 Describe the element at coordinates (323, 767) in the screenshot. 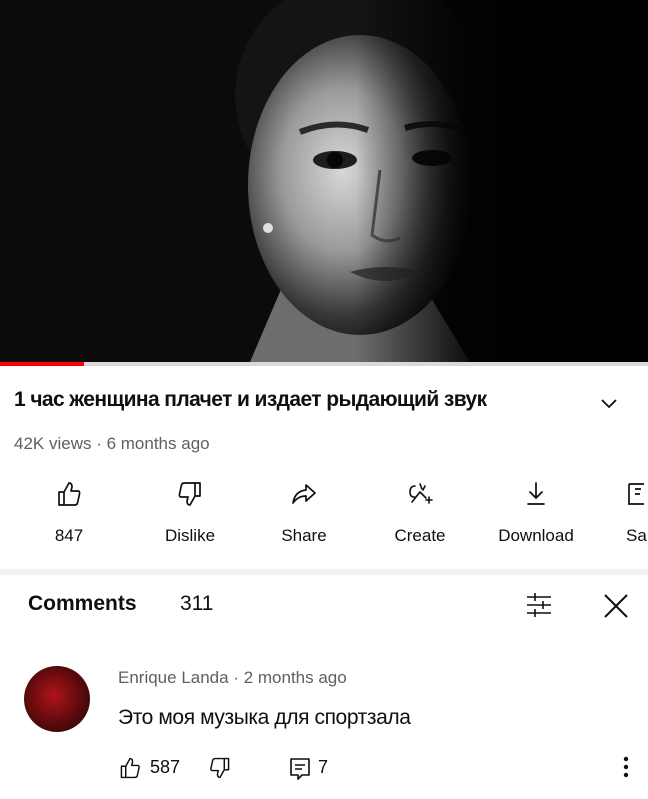

I see `comment-reply-count: 7` at that location.